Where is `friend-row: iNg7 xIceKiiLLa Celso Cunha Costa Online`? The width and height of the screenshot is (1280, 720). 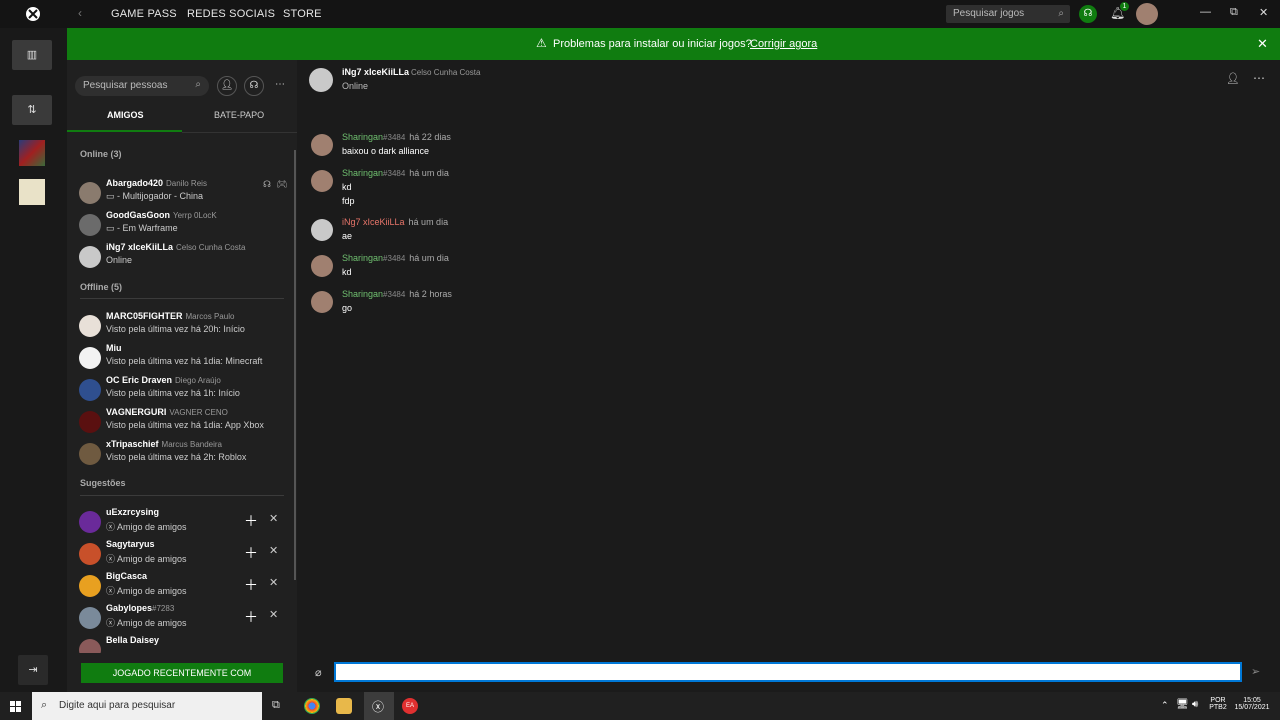
friend-row: iNg7 xIceKiiLLa Celso Cunha Costa Online is located at coordinates (182, 258).